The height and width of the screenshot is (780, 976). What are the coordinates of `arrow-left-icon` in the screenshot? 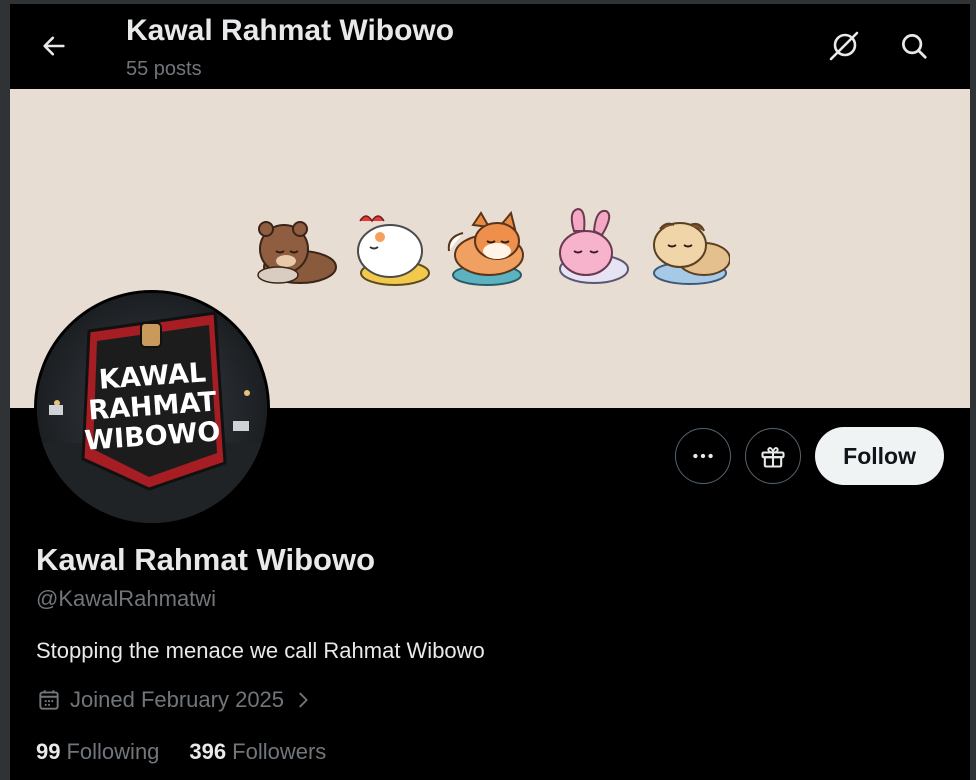 It's located at (54, 46).